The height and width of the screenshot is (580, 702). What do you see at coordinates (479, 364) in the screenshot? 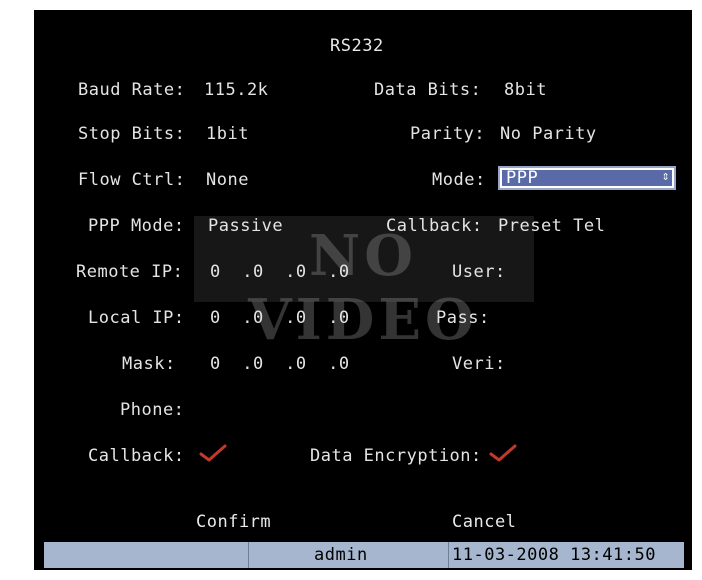
I see `veri-label: Veri:` at bounding box center [479, 364].